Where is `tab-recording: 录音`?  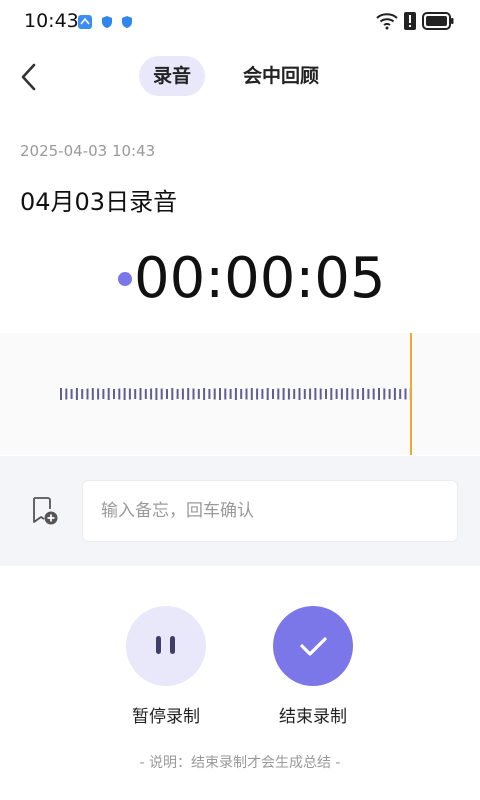
tab-recording: 录音 is located at coordinates (172, 76).